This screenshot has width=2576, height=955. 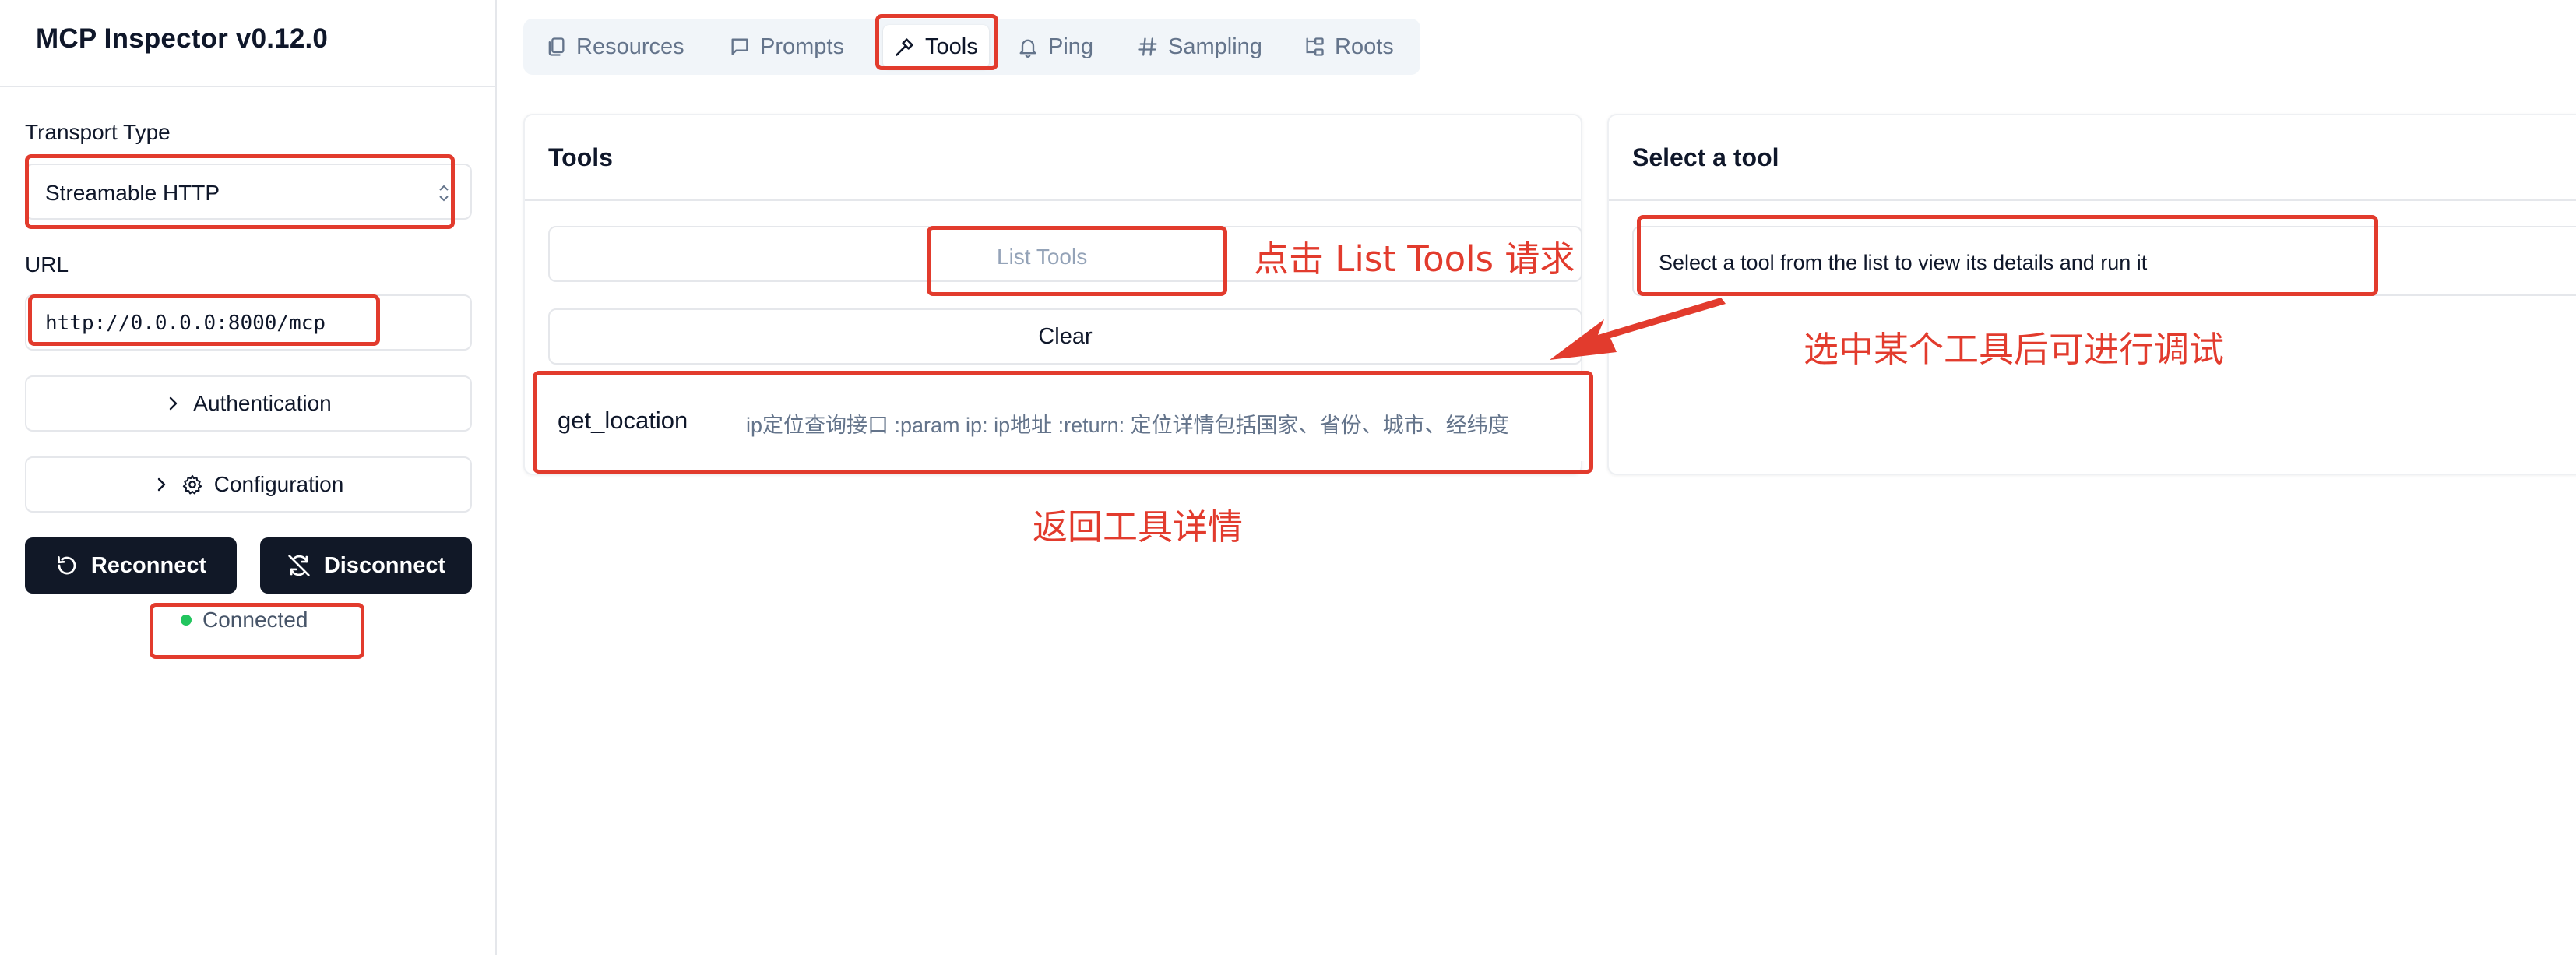 I want to click on url-input: http://0.0.0.0:8000/mcp, so click(x=248, y=322).